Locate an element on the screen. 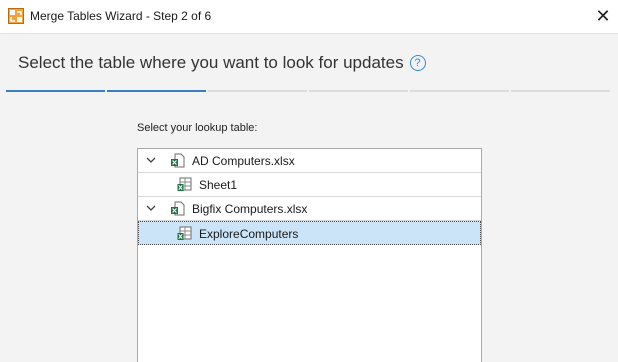 The height and width of the screenshot is (362, 618). tree-item-label: AD Computers.xlsx is located at coordinates (243, 161).